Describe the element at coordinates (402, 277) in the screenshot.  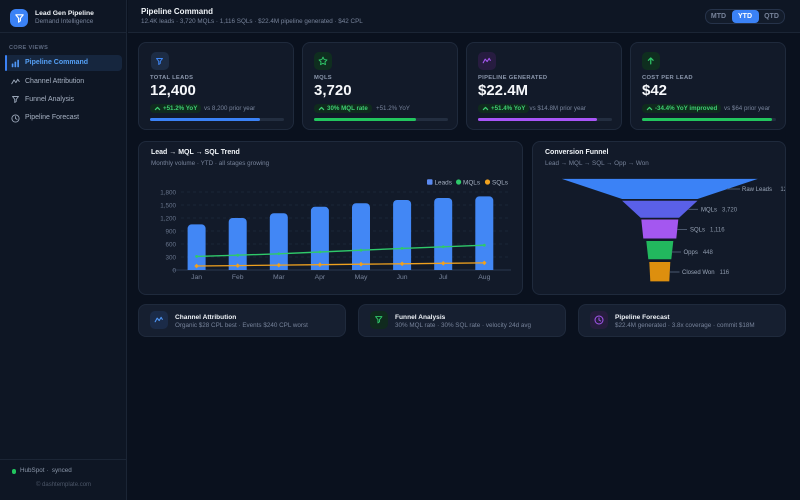
I see `svg-text: Jun` at that location.